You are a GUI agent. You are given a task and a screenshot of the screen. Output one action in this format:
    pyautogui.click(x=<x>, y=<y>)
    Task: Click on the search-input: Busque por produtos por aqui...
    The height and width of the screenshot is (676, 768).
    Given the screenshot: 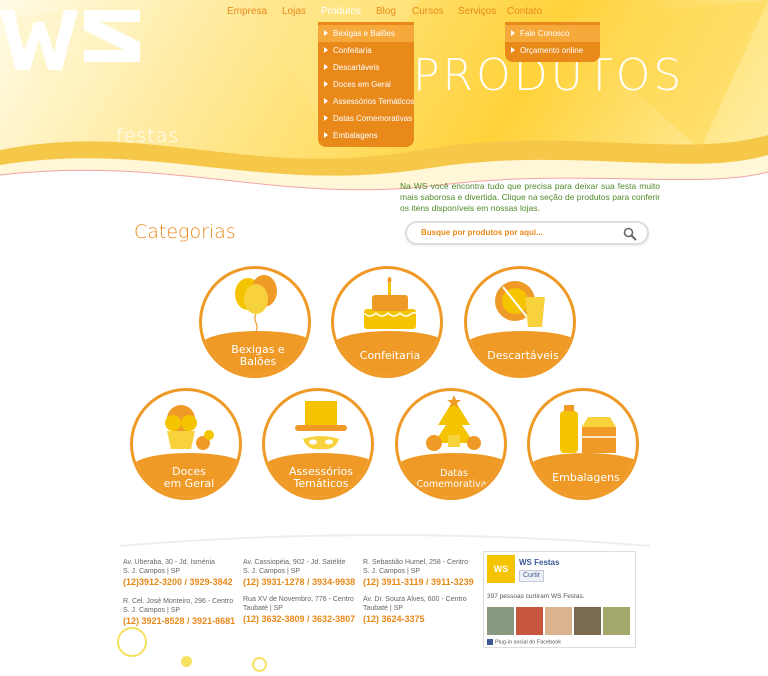 What is the action you would take?
    pyautogui.click(x=482, y=232)
    